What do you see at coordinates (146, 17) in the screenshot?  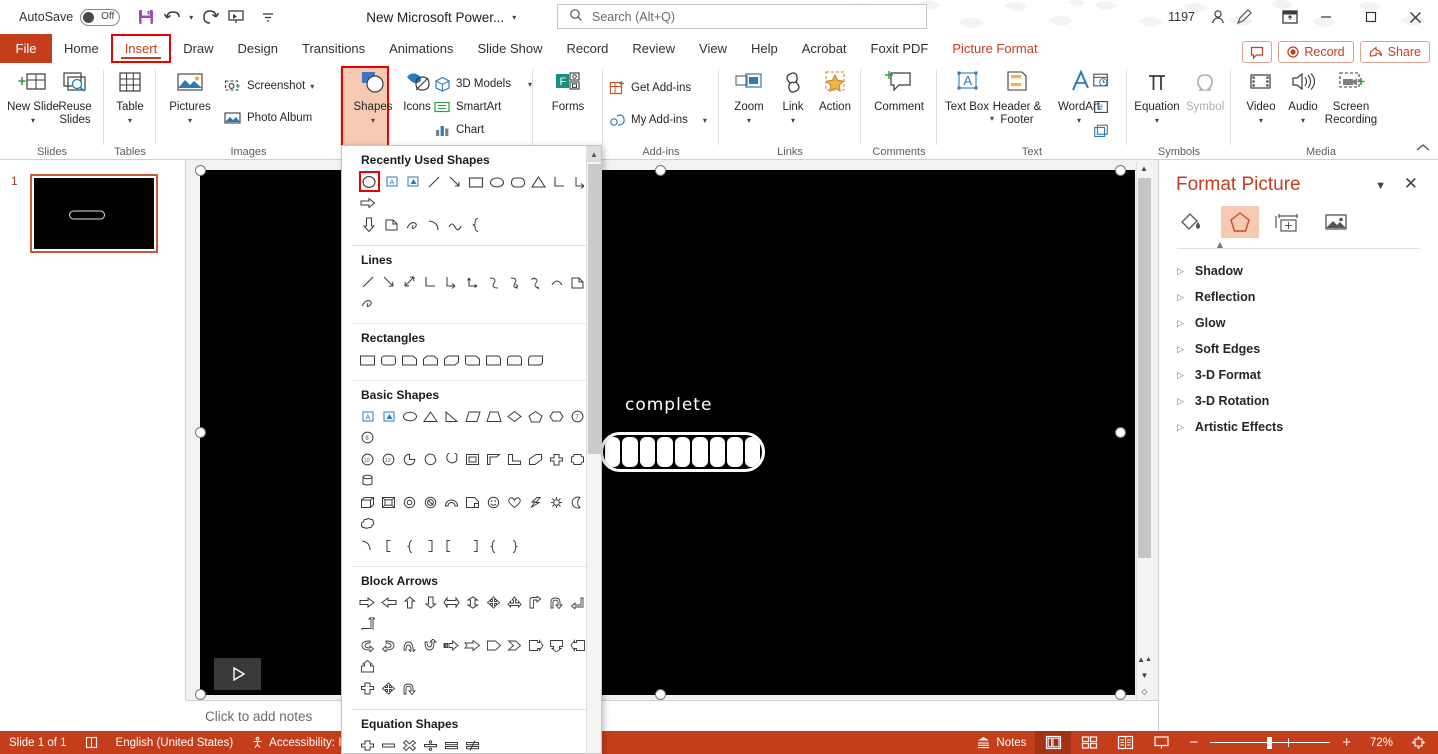 I see `save-icon` at bounding box center [146, 17].